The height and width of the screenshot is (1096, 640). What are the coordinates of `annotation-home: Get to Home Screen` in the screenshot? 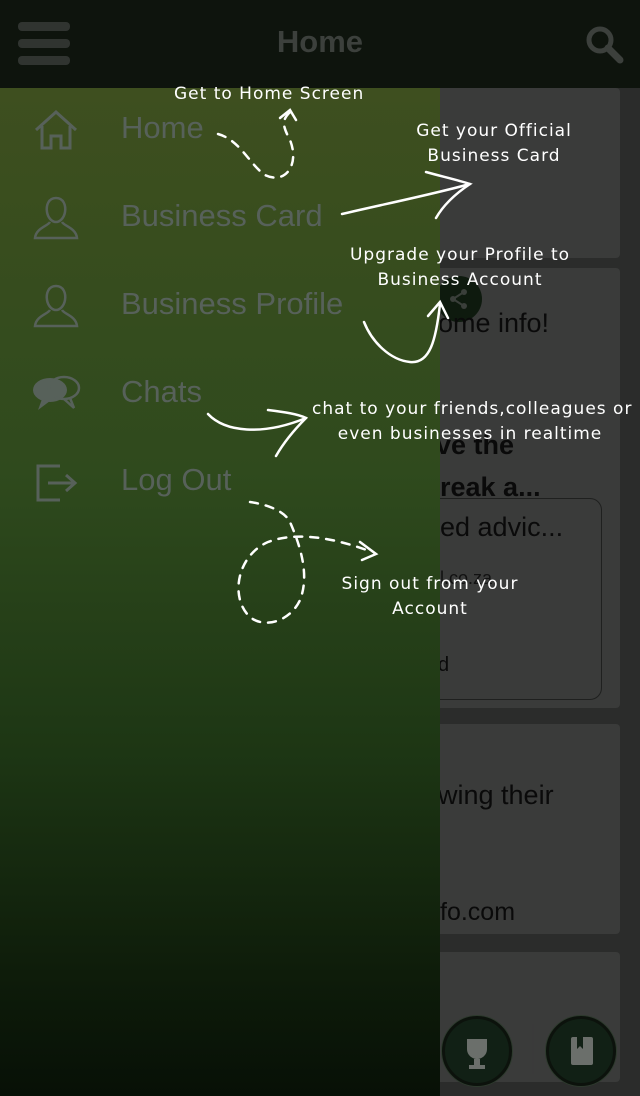 It's located at (269, 94).